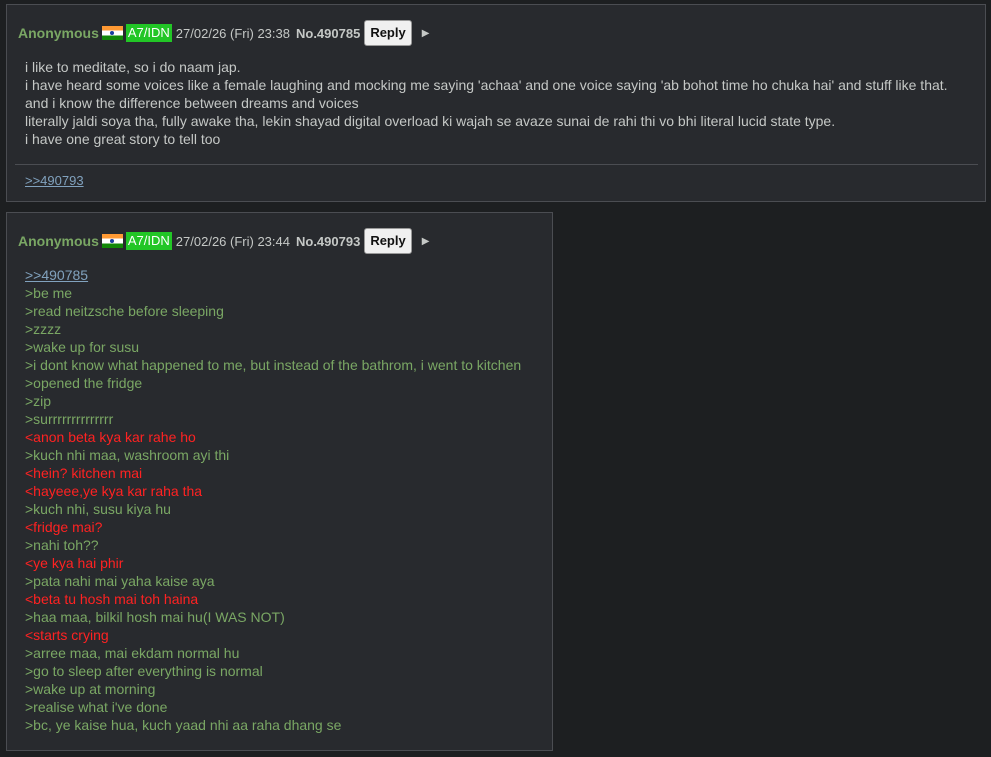 The height and width of the screenshot is (757, 991). Describe the element at coordinates (67, 635) in the screenshot. I see `redtext-line: <starts crying` at that location.